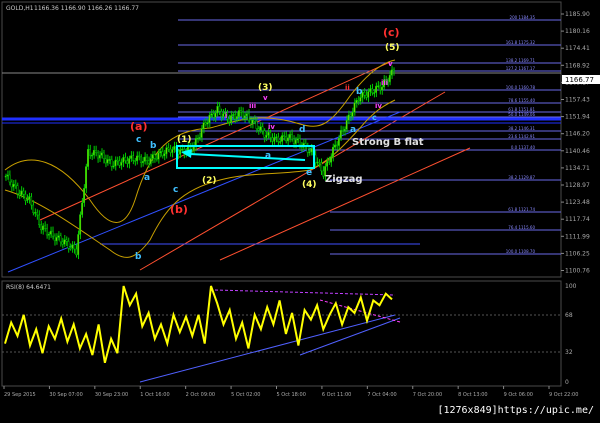 The width and height of the screenshot is (600, 423). I want to click on wave-c-small-2: c, so click(175, 190).